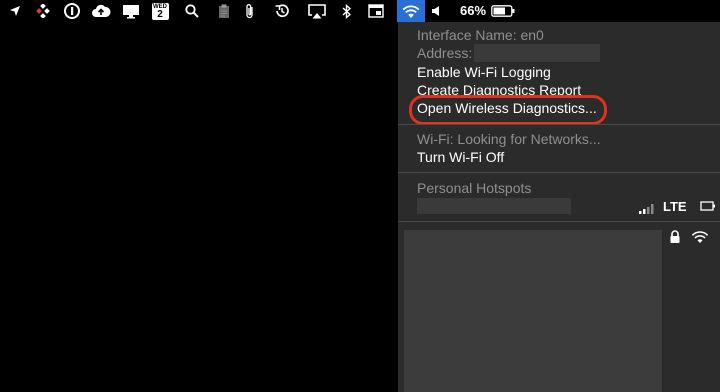 This screenshot has height=392, width=720. I want to click on dropbox-like-icon, so click(43, 11).